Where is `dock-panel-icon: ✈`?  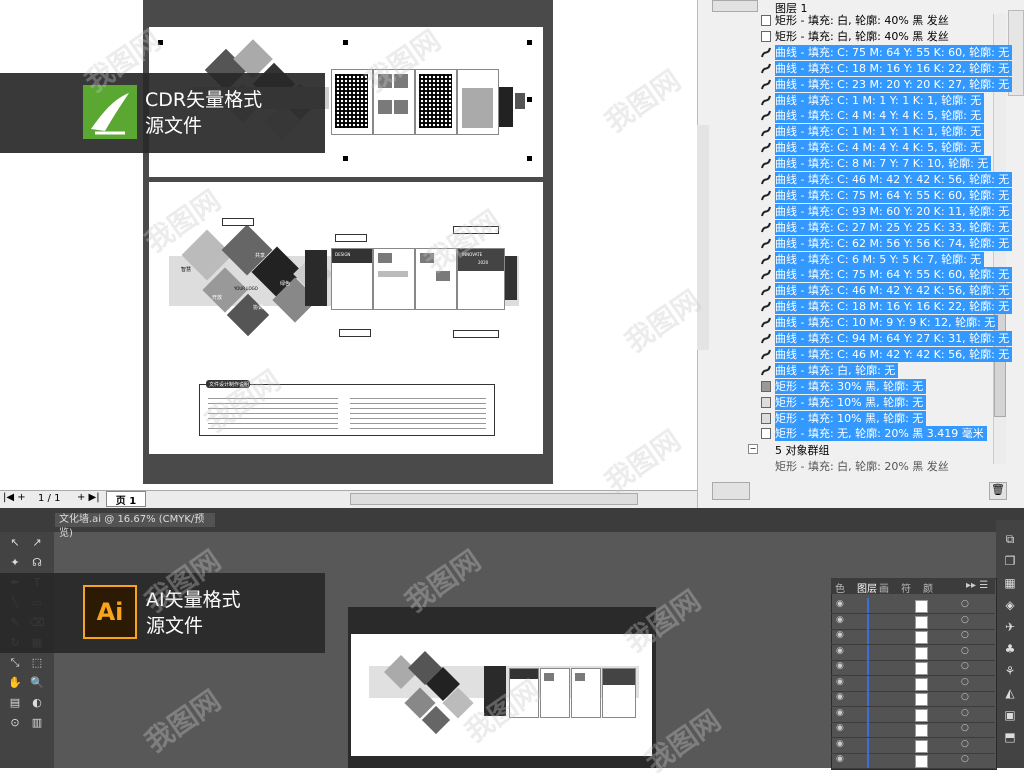
dock-panel-icon: ✈ is located at coordinates (1010, 628).